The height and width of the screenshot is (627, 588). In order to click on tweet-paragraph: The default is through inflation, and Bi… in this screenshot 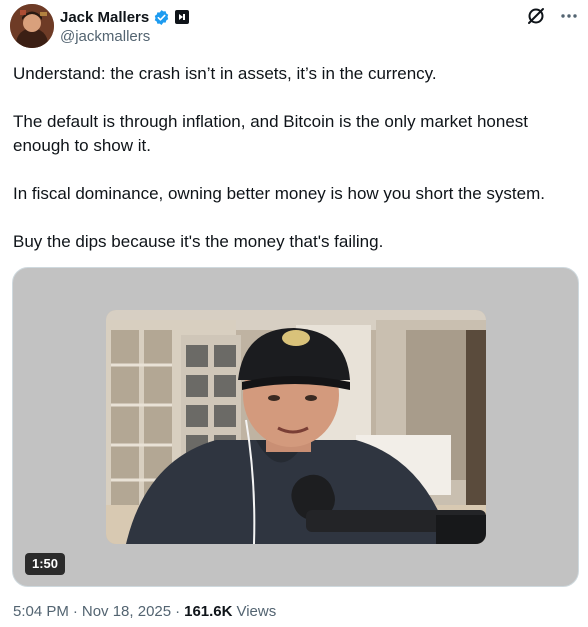, I will do `click(271, 133)`.